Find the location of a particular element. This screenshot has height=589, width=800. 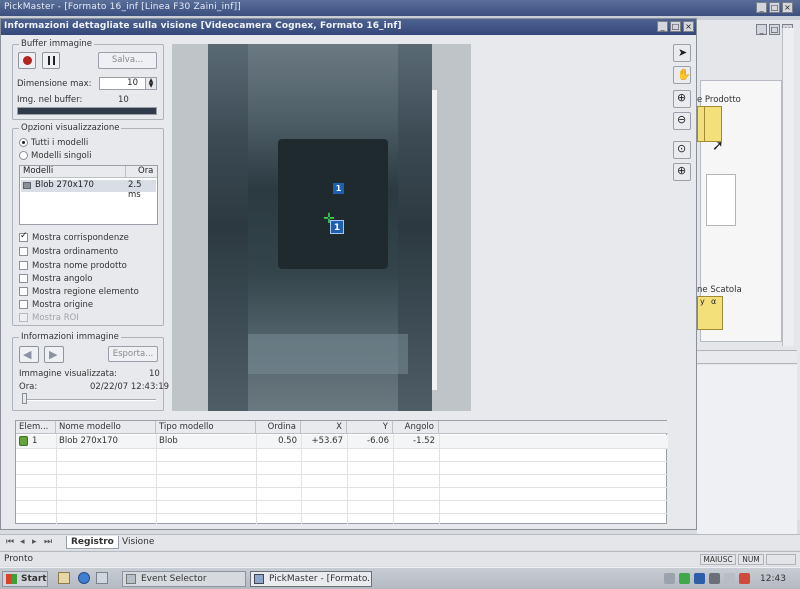

pointer-tool: ➤ is located at coordinates (682, 53).